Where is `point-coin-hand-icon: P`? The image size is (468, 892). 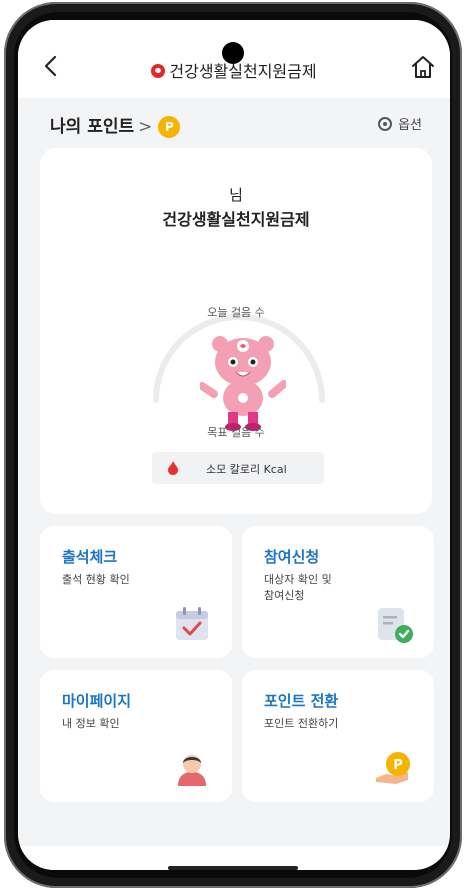 point-coin-hand-icon: P is located at coordinates (393, 768).